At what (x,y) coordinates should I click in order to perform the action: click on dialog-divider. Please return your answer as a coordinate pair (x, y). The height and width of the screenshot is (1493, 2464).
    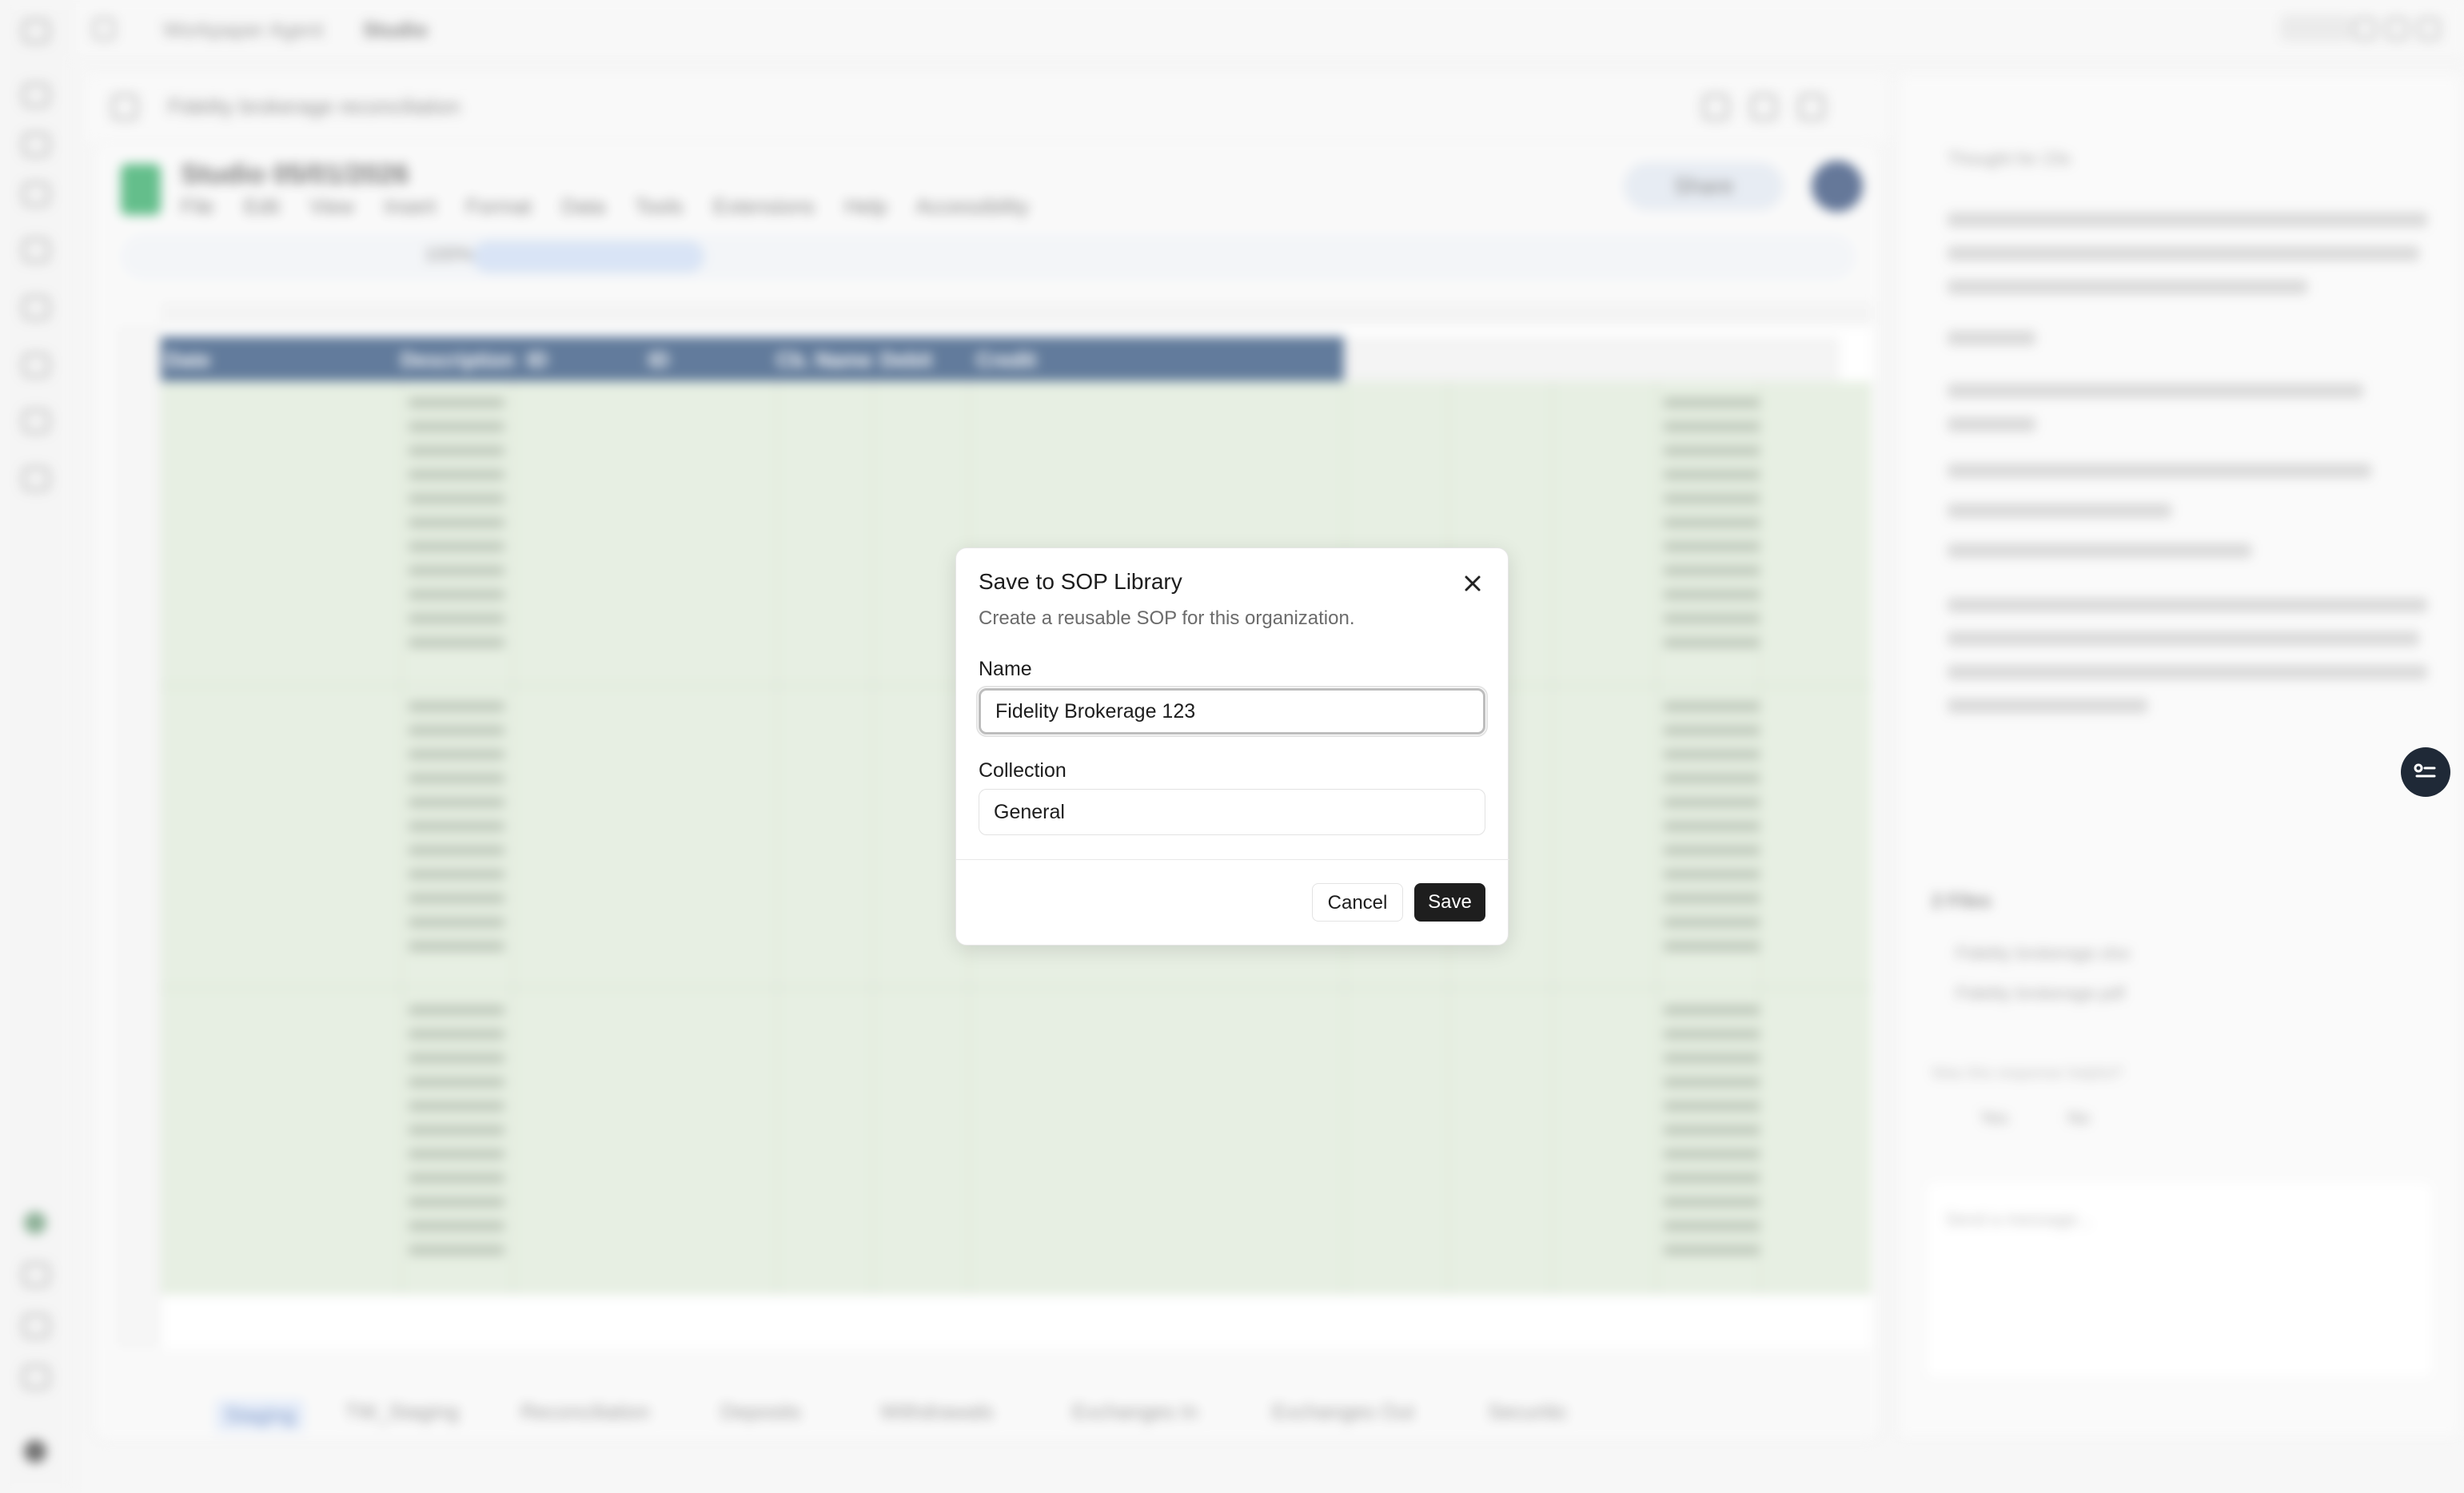
    Looking at the image, I should click on (1232, 859).